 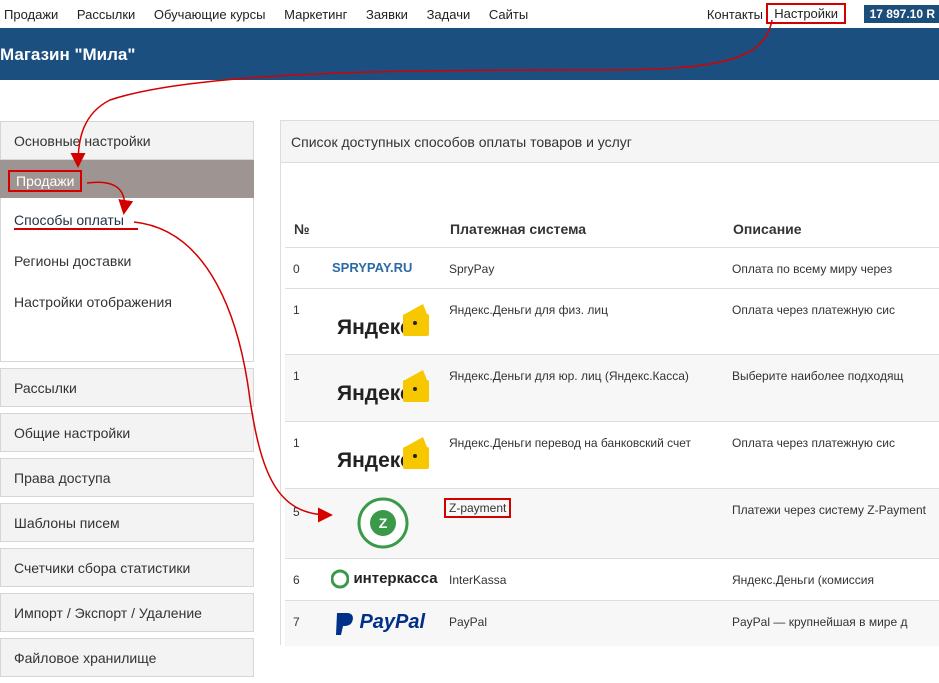 I want to click on sidebar-item-label: Файловое хранилище, so click(x=85, y=658).